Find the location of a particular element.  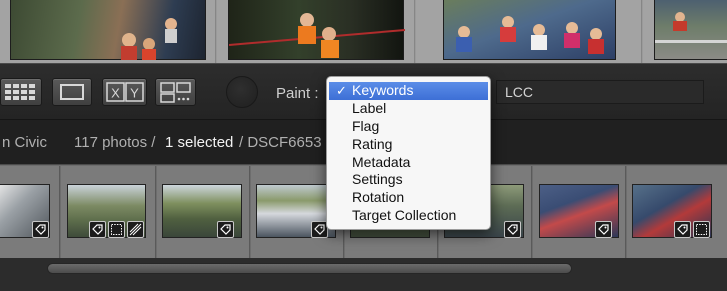

loupe-view-button is located at coordinates (72, 92).